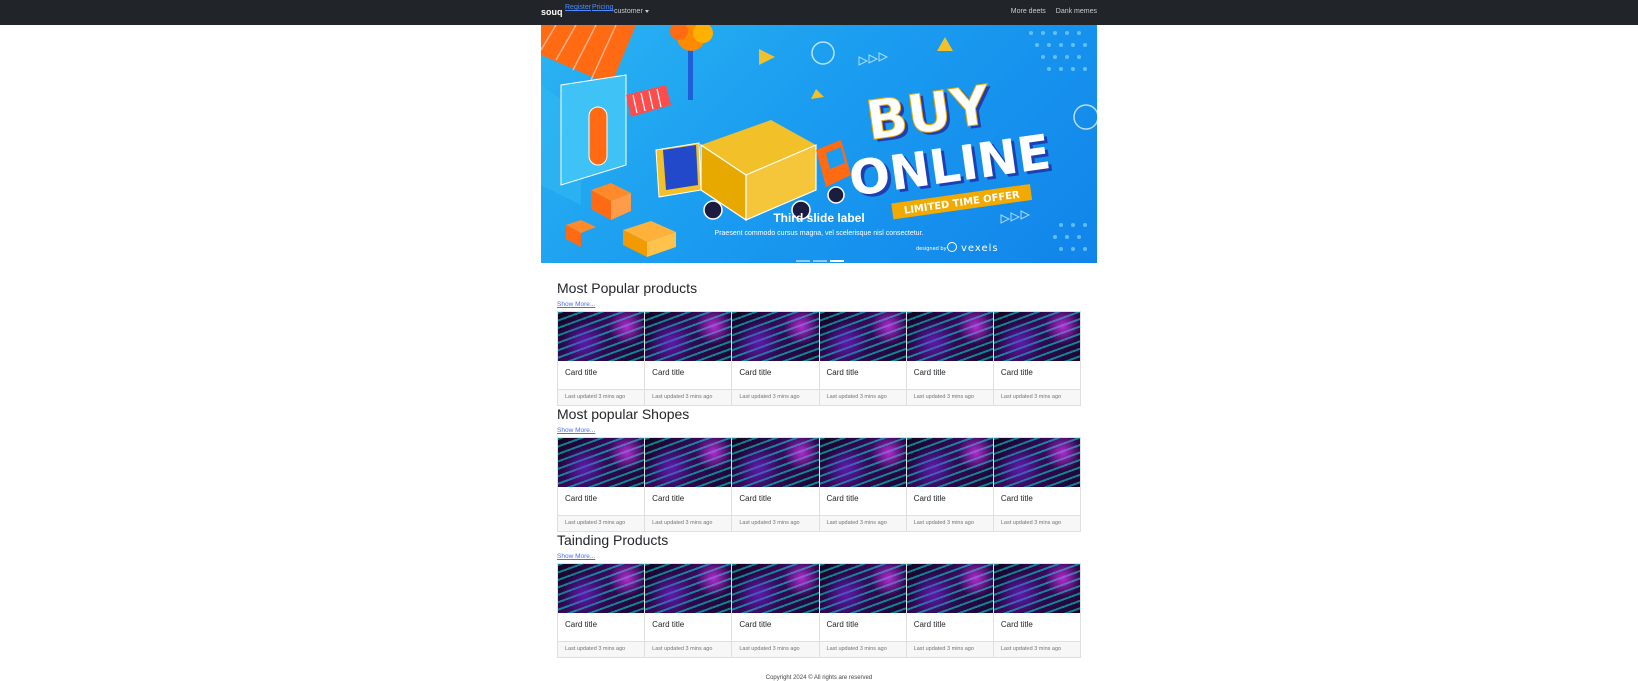  I want to click on nav-link-register: Register, so click(578, 7).